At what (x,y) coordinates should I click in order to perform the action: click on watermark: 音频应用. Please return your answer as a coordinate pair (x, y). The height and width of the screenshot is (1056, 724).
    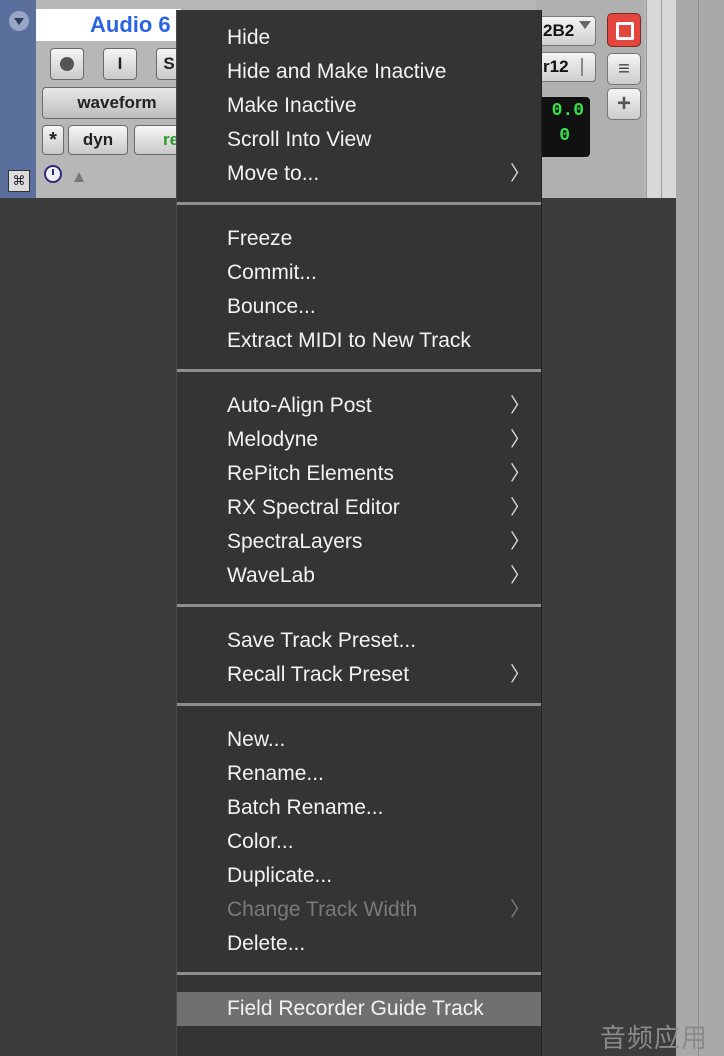
    Looking at the image, I should click on (654, 1039).